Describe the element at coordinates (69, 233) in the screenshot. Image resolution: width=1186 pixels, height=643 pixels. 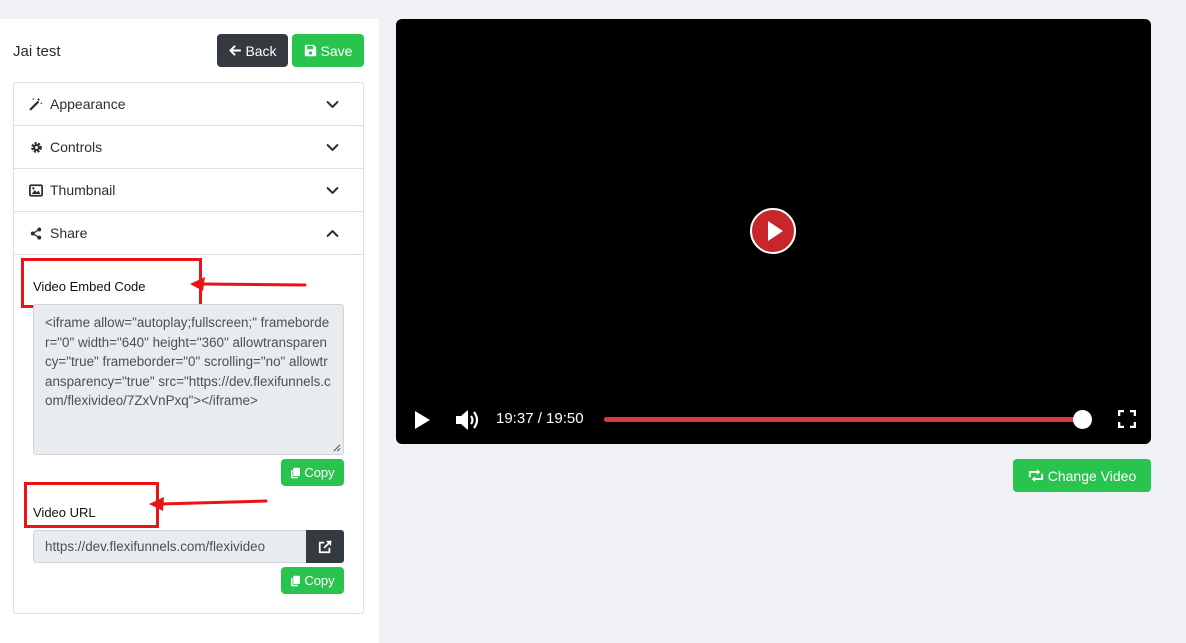
I see `accordion-label-share: Share` at that location.